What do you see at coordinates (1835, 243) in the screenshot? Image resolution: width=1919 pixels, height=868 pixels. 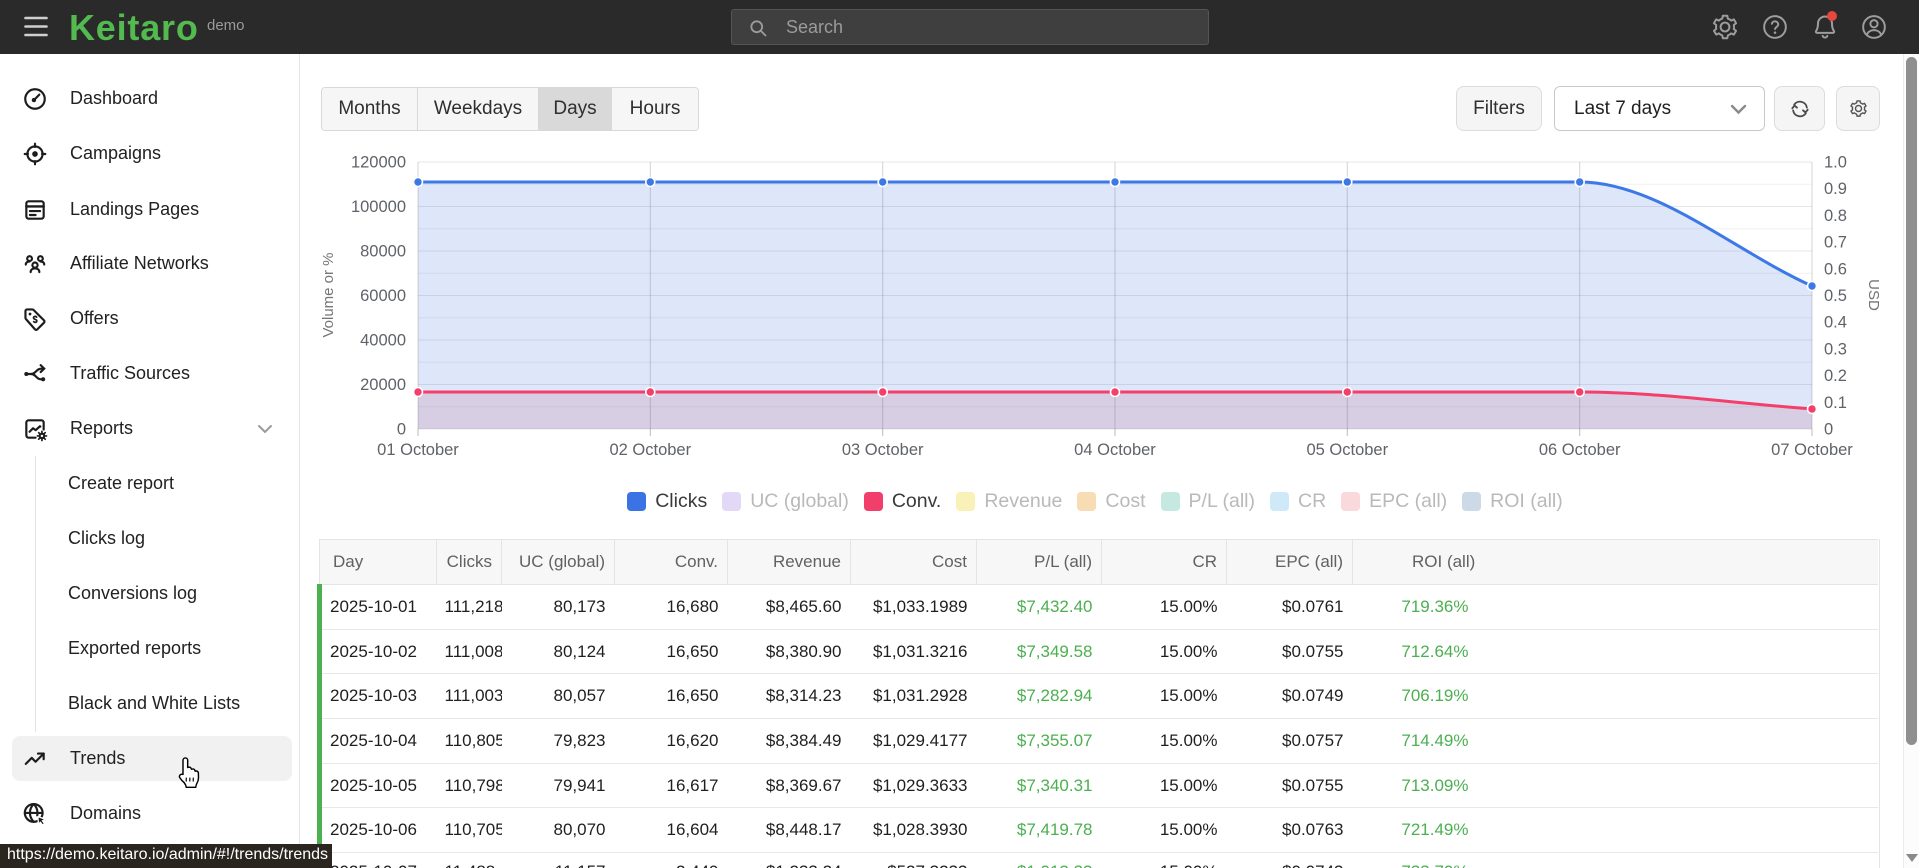 I see `svg-text: 0.7` at bounding box center [1835, 243].